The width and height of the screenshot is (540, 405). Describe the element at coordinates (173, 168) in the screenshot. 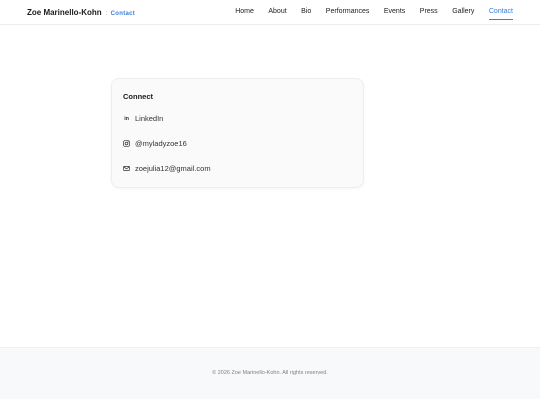

I see `email-label: zoejulia12@gmail.com` at that location.